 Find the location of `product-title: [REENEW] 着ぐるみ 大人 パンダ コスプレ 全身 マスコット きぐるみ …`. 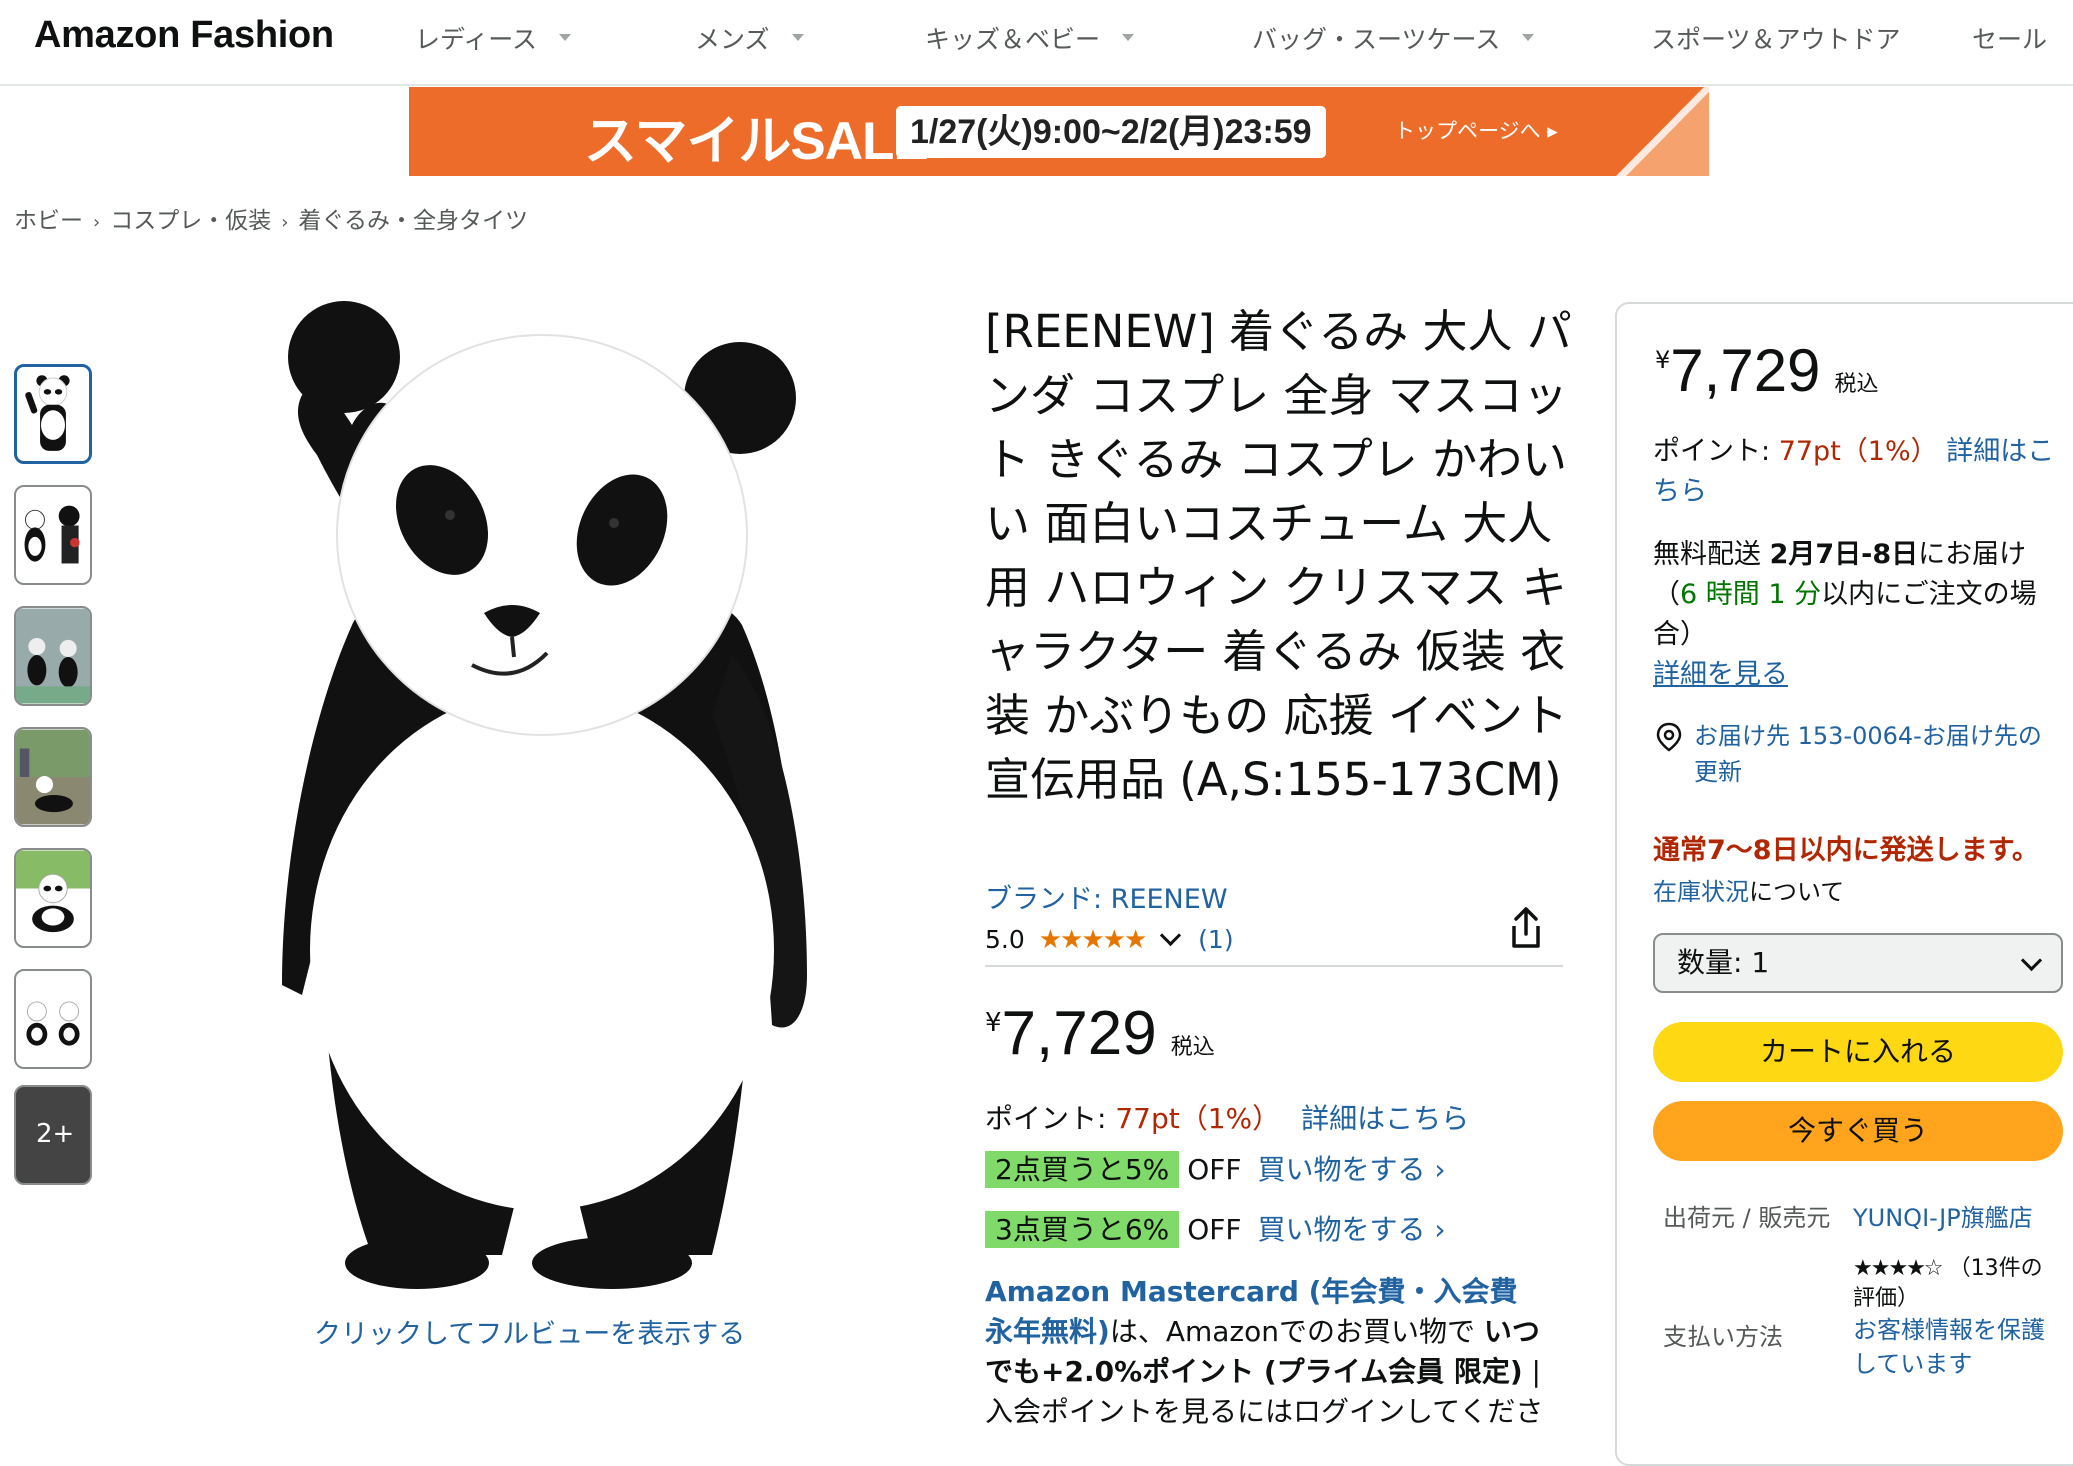

product-title: [REENEW] 着ぐるみ 大人 パンダ コスプレ 全身 マスコット きぐるみ … is located at coordinates (1278, 555).